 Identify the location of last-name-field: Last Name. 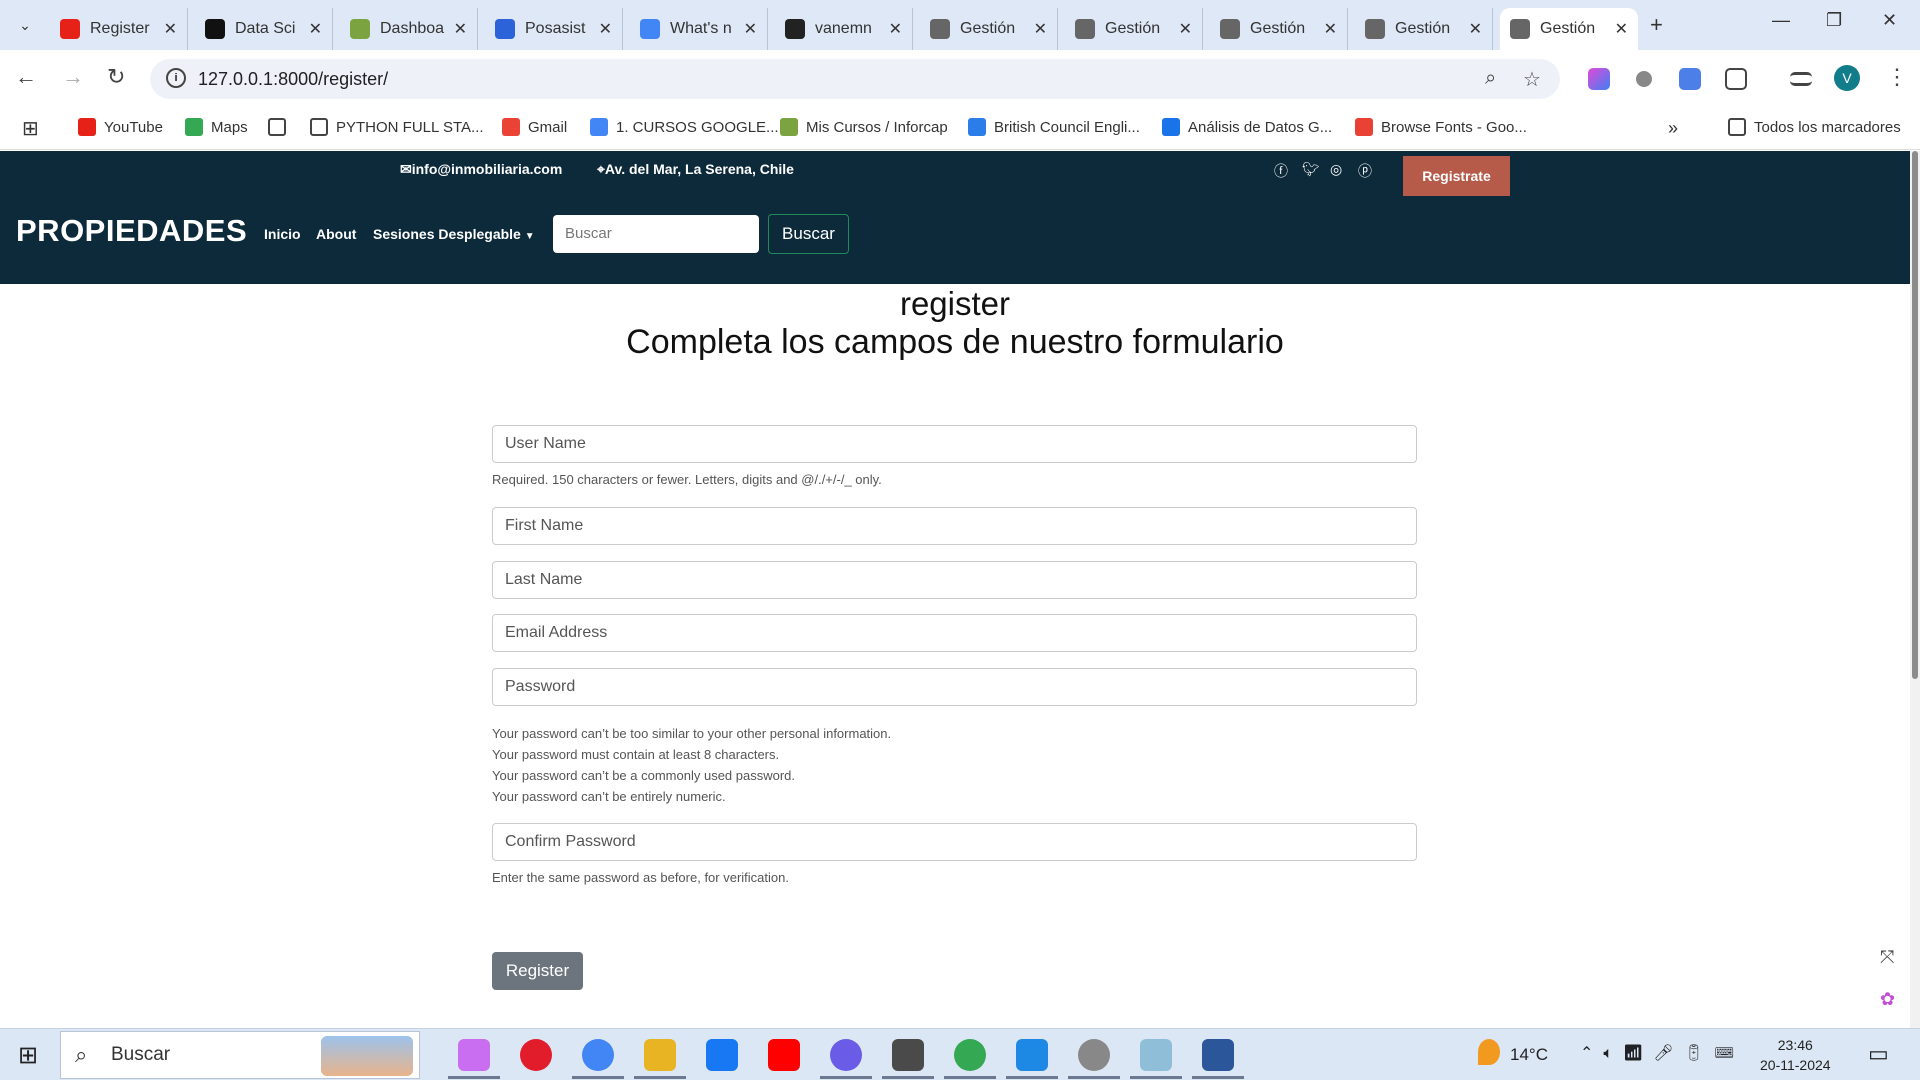
(954, 580).